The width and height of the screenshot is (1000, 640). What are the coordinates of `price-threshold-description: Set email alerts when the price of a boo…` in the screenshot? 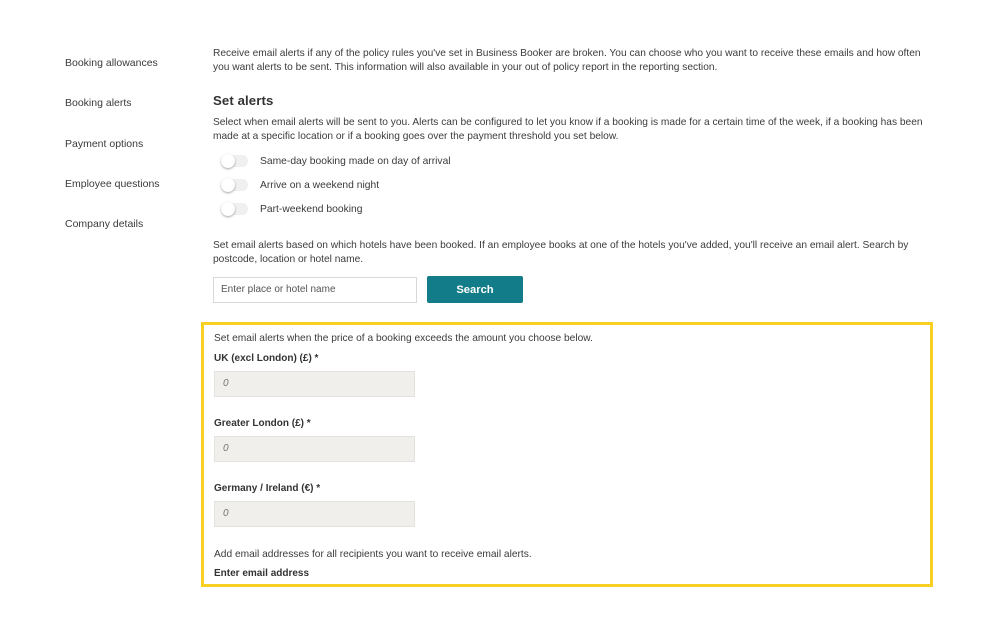 It's located at (403, 338).